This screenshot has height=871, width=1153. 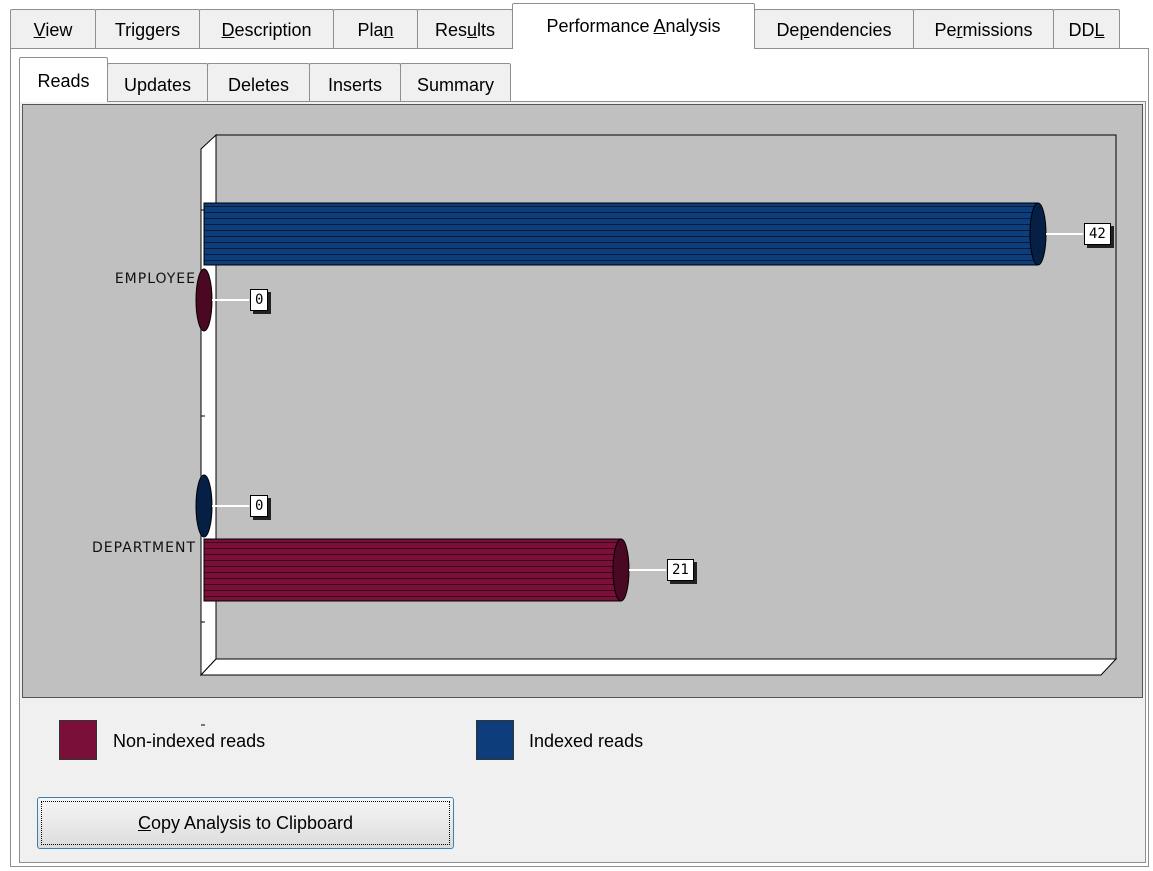 I want to click on copy-analysis-label: Copy Analysis to Clipboard, so click(x=245, y=823).